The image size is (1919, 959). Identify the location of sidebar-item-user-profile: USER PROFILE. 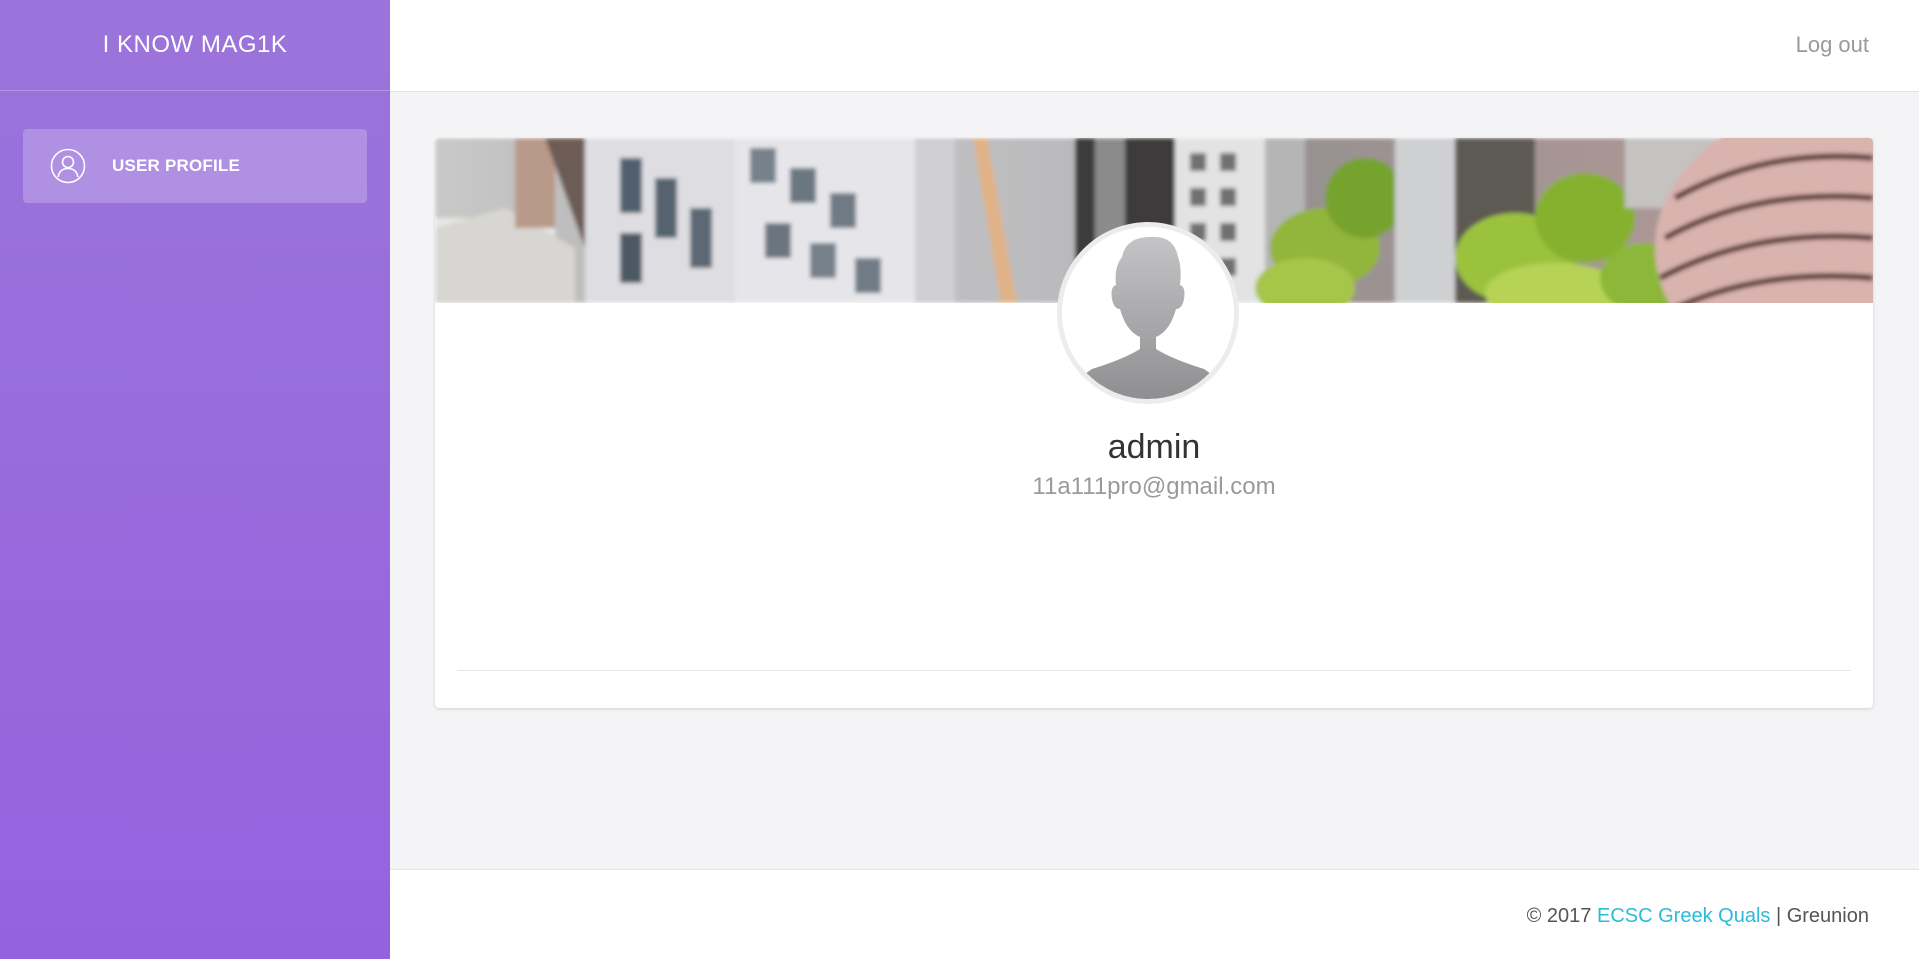
(195, 166).